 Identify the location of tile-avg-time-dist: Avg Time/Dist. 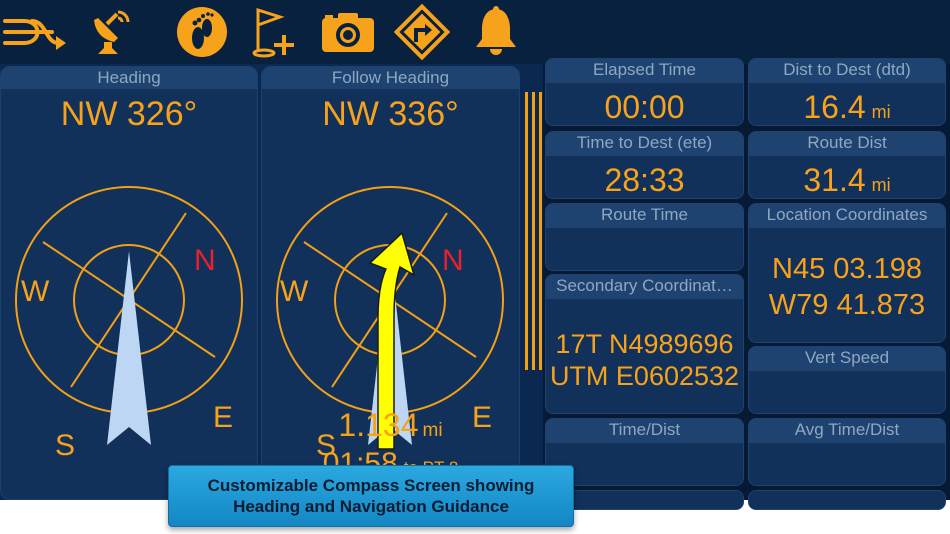
(847, 452).